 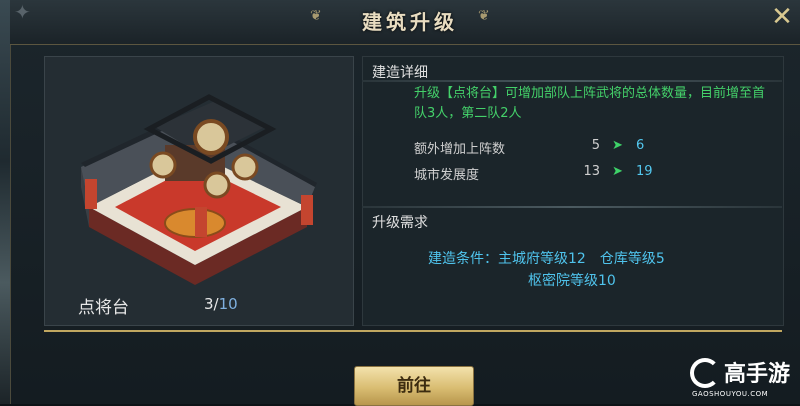 What do you see at coordinates (400, 73) in the screenshot?
I see `details-heading: 建造详细` at bounding box center [400, 73].